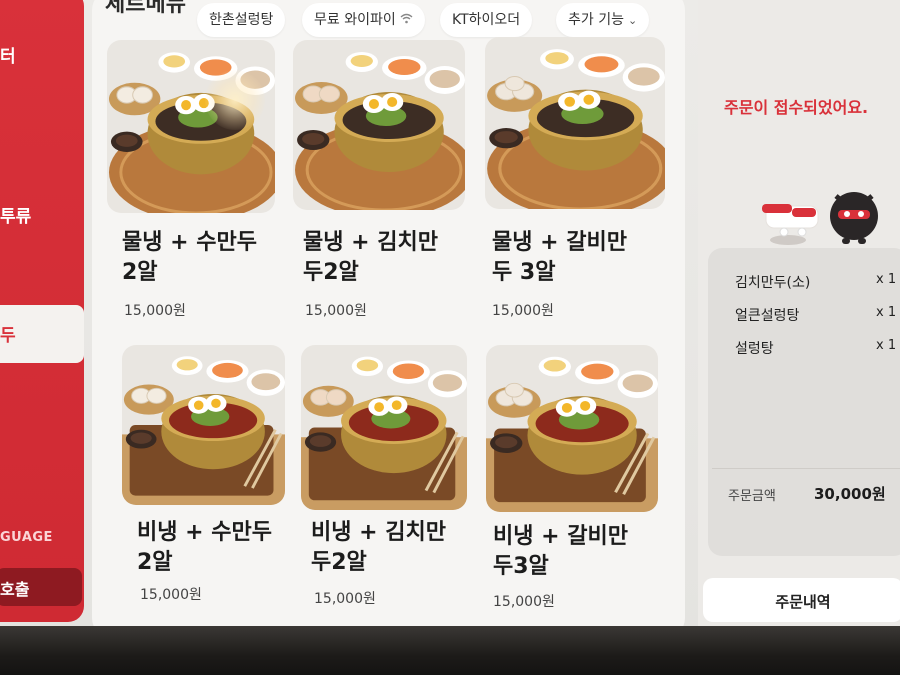 The height and width of the screenshot is (675, 900). Describe the element at coordinates (820, 218) in the screenshot. I see `mascot-illustration` at that location.